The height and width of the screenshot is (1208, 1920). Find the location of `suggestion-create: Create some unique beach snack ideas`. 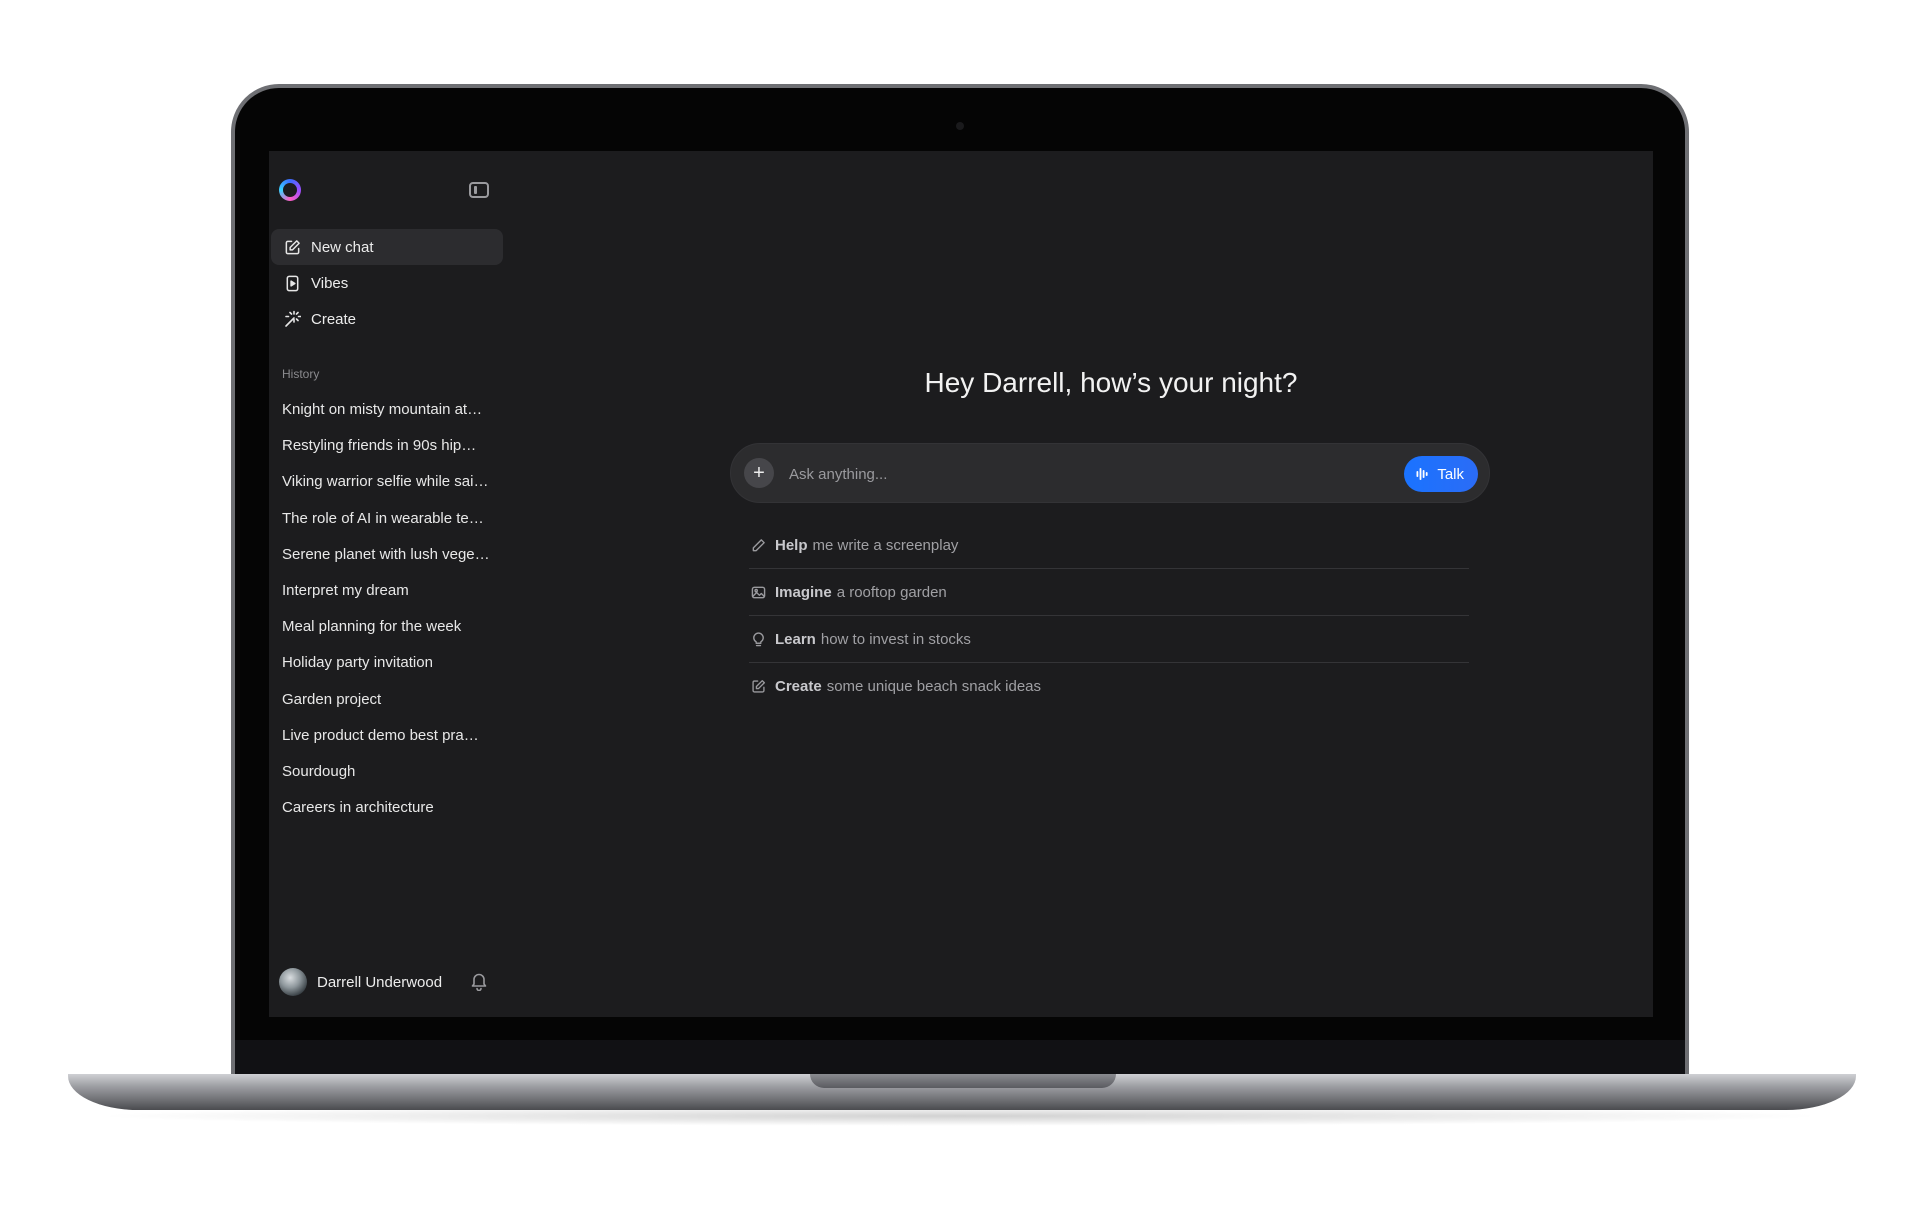

suggestion-create: Create some unique beach snack ideas is located at coordinates (1109, 686).